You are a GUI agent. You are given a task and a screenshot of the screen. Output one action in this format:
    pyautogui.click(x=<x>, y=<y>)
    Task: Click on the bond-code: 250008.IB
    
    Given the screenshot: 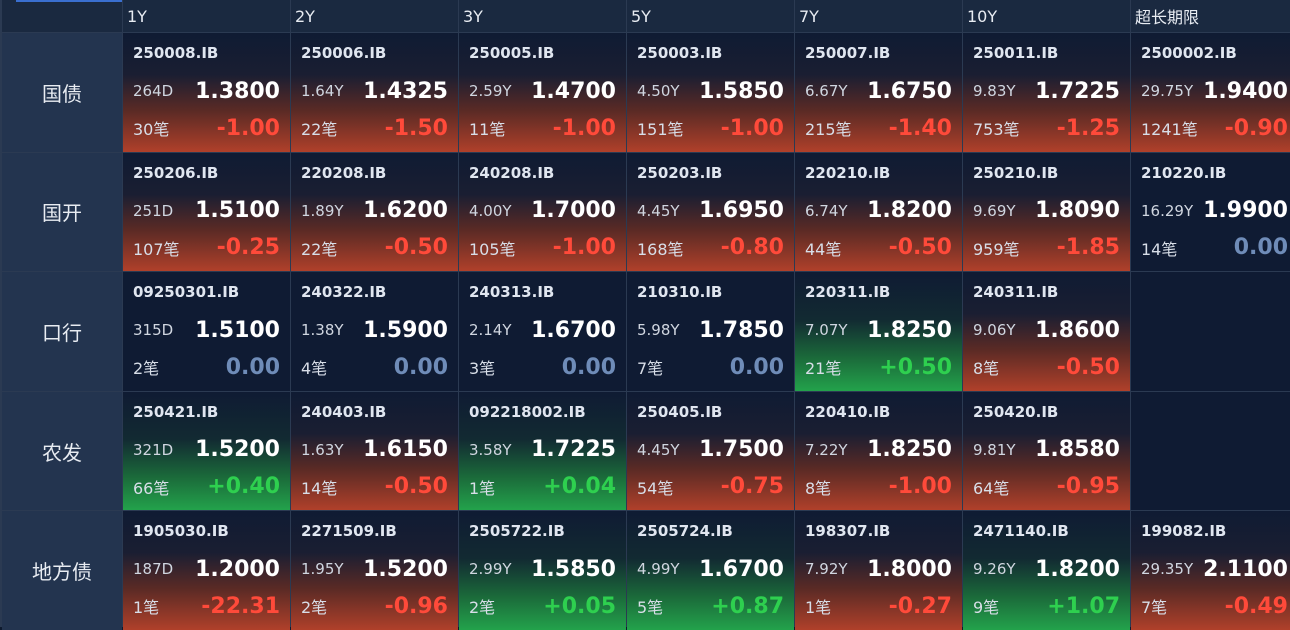 What is the action you would take?
    pyautogui.click(x=176, y=53)
    